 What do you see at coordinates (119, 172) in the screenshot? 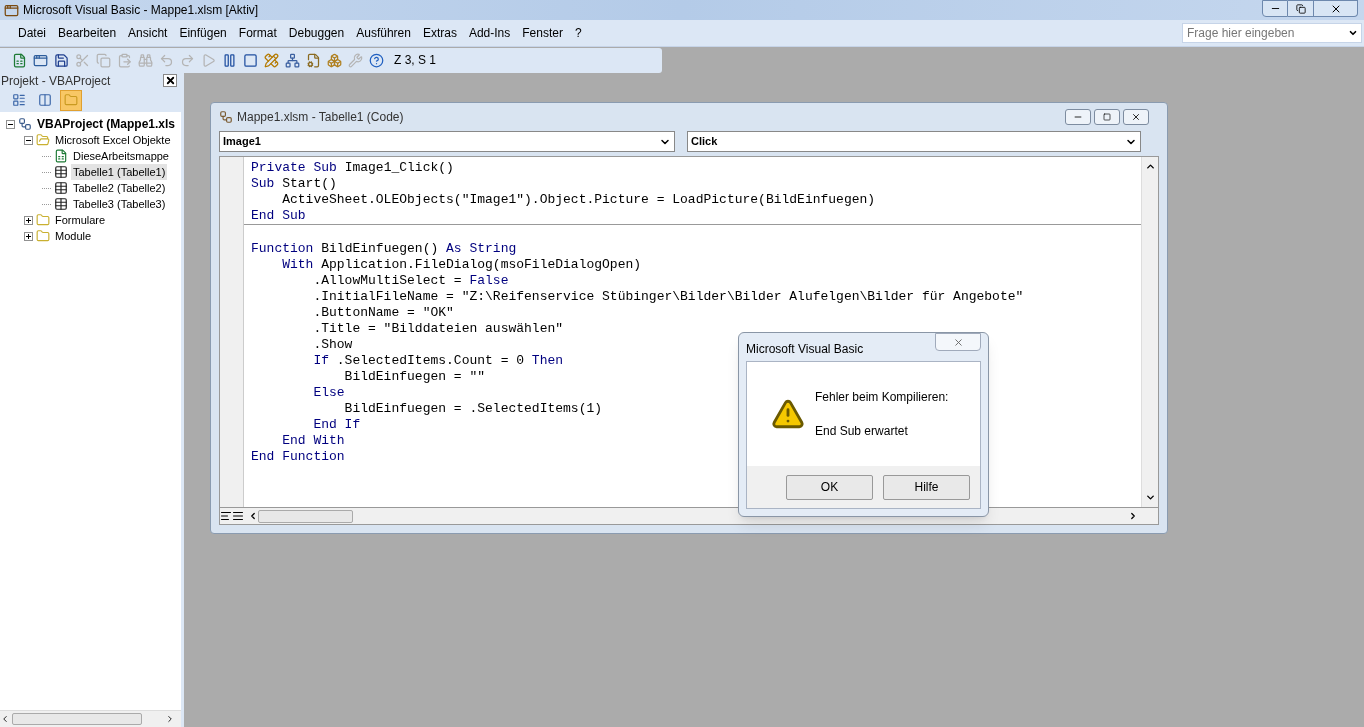
I see `tree-item: Tabelle1 (Tabelle1)` at bounding box center [119, 172].